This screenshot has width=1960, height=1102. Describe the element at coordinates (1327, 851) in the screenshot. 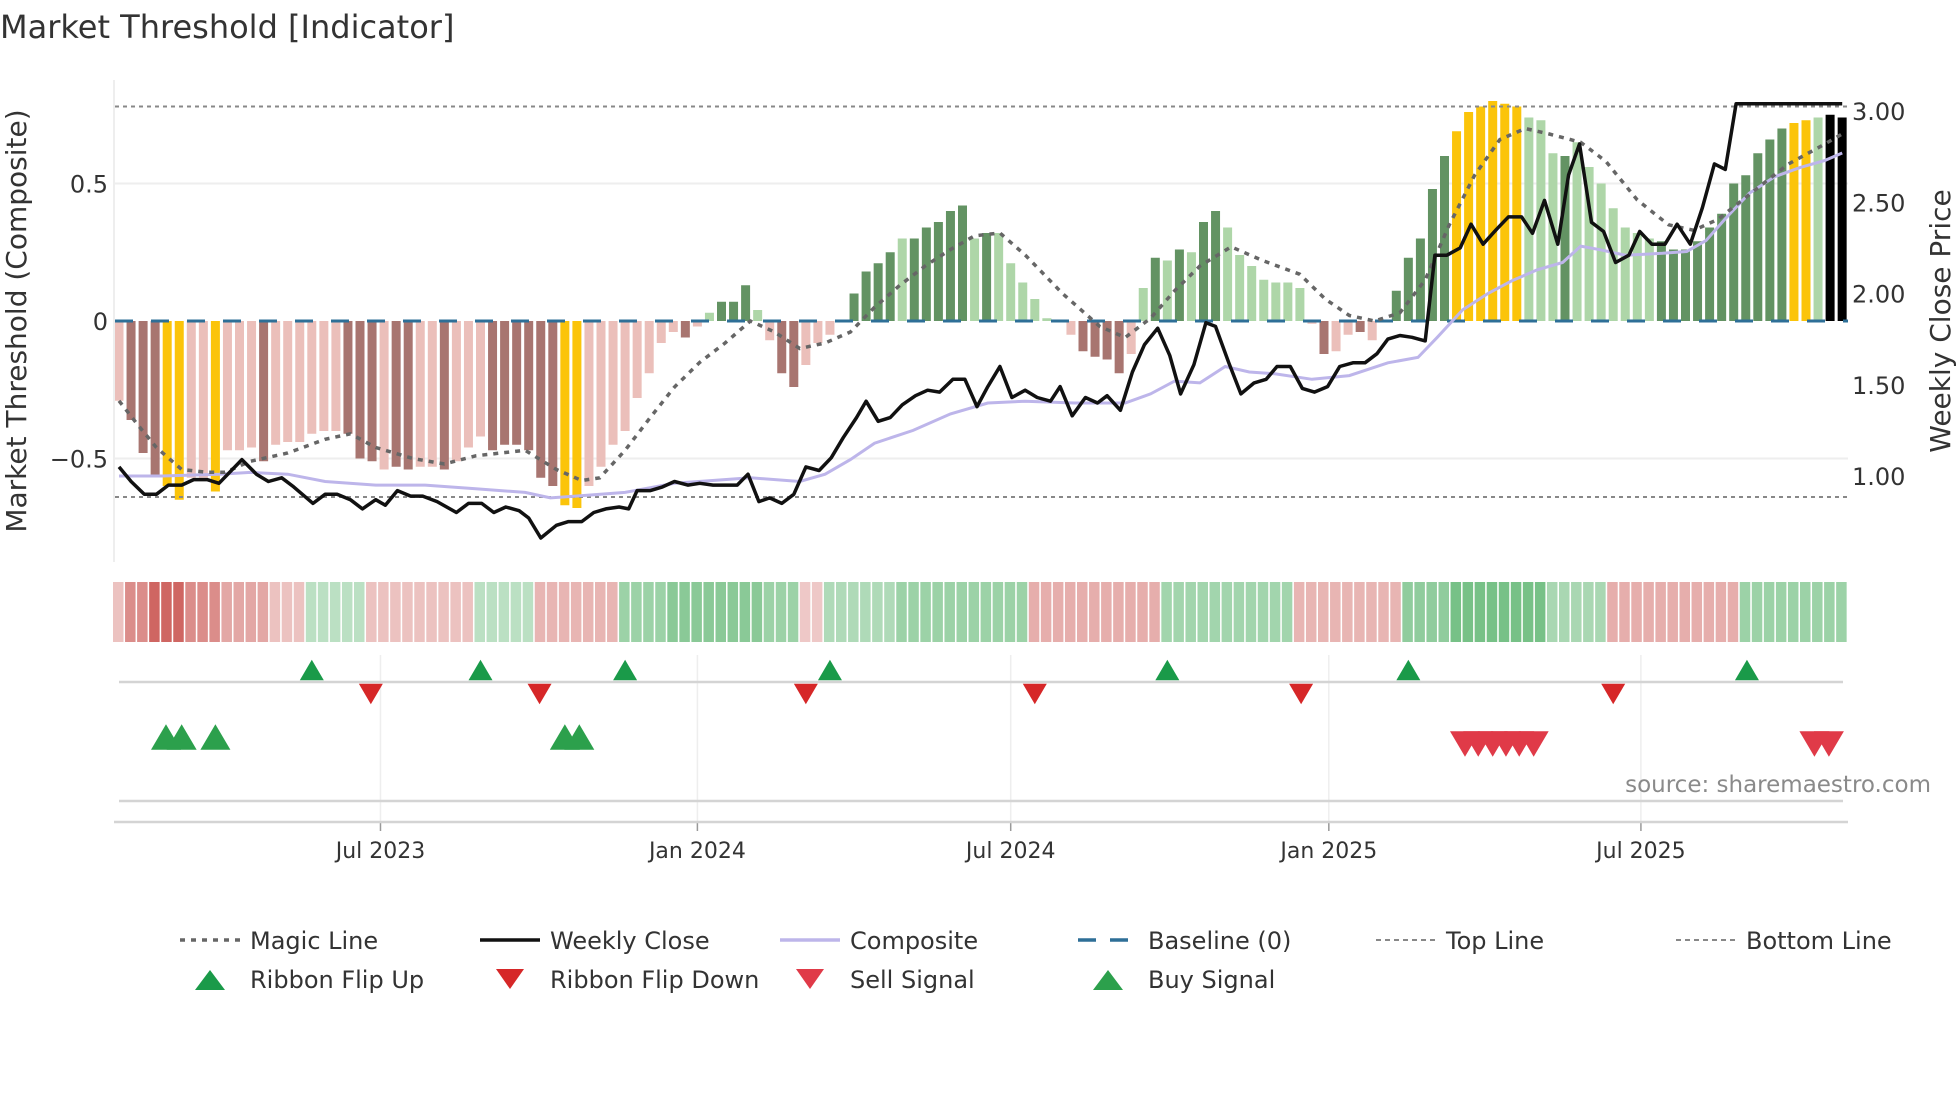

I see `x-tick-label: Jan 2025` at that location.